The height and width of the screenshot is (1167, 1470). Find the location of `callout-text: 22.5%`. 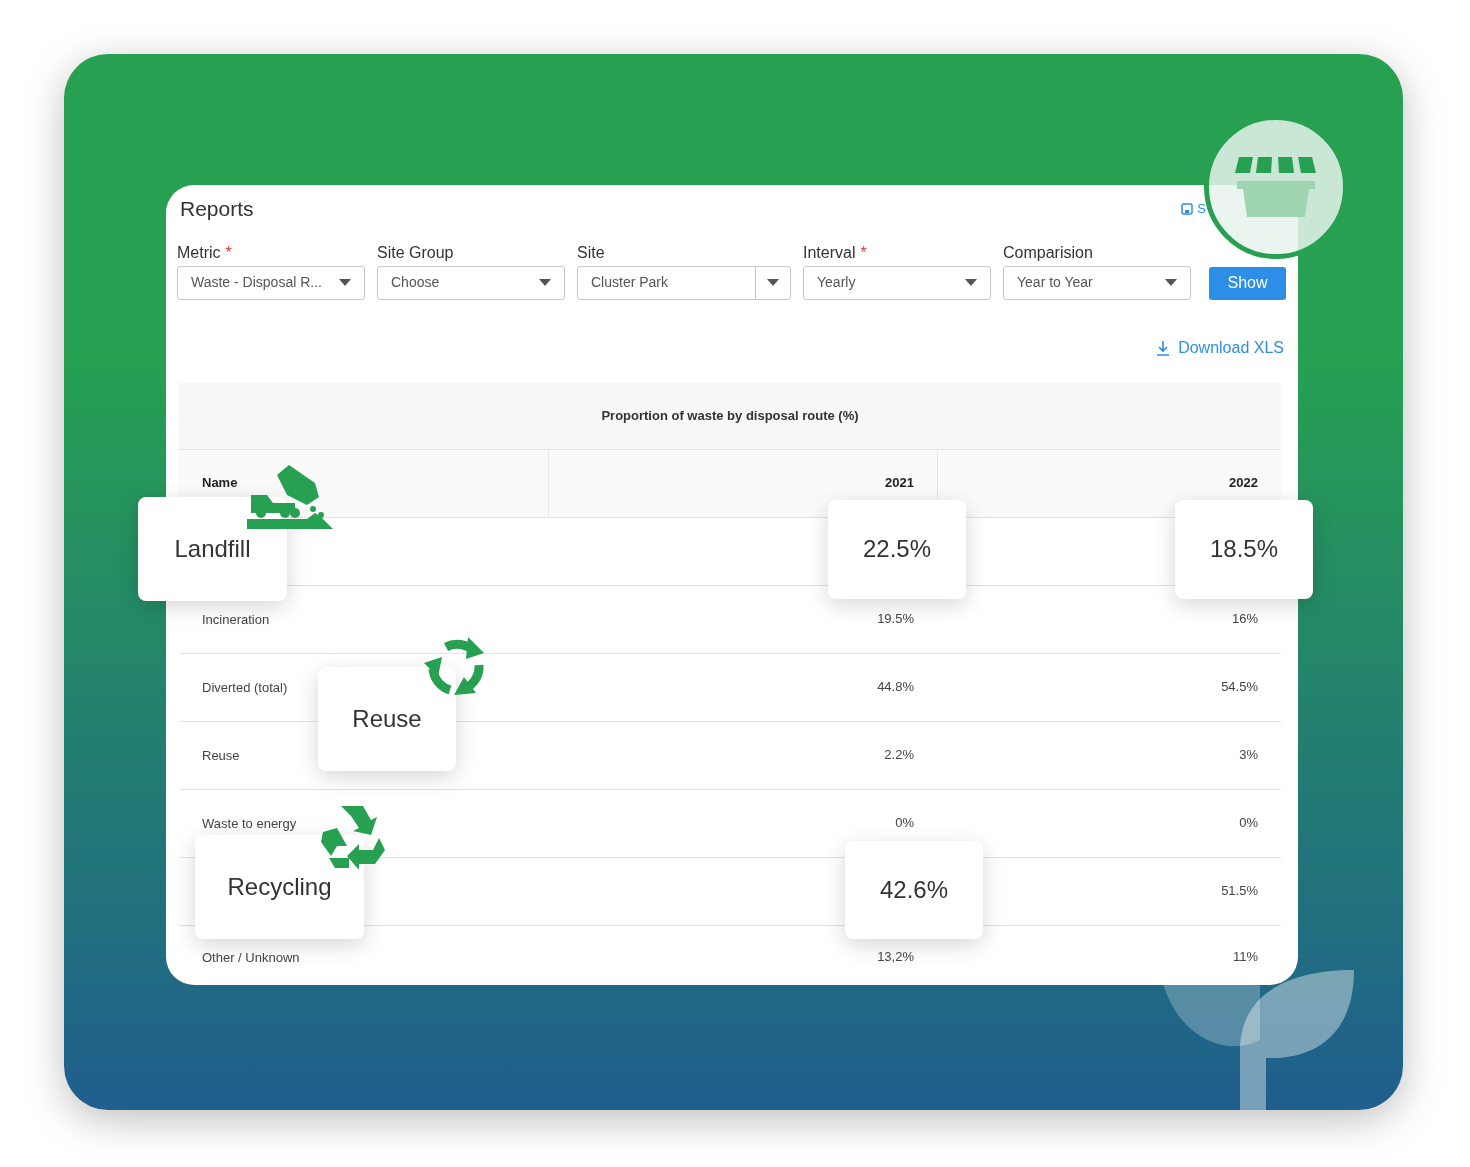

callout-text: 22.5% is located at coordinates (897, 549).